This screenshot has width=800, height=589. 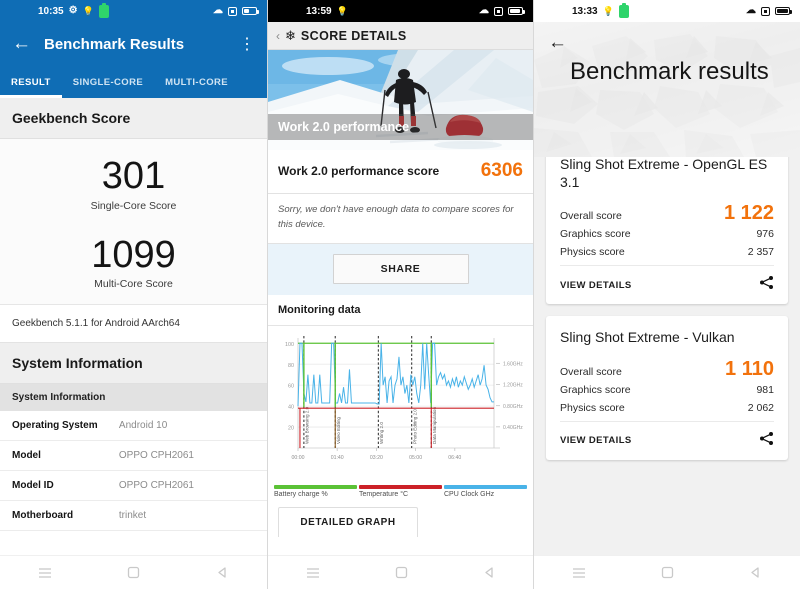 I want to click on svg-text: Data Manipulation, so click(x=434, y=425).